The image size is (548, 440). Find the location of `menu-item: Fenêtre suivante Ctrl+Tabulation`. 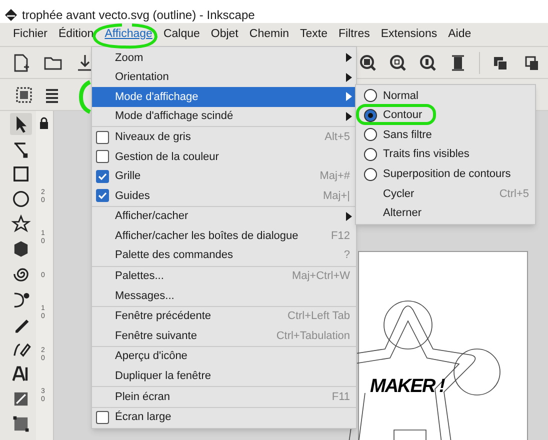

menu-item: Fenêtre suivante Ctrl+Tabulation is located at coordinates (224, 336).